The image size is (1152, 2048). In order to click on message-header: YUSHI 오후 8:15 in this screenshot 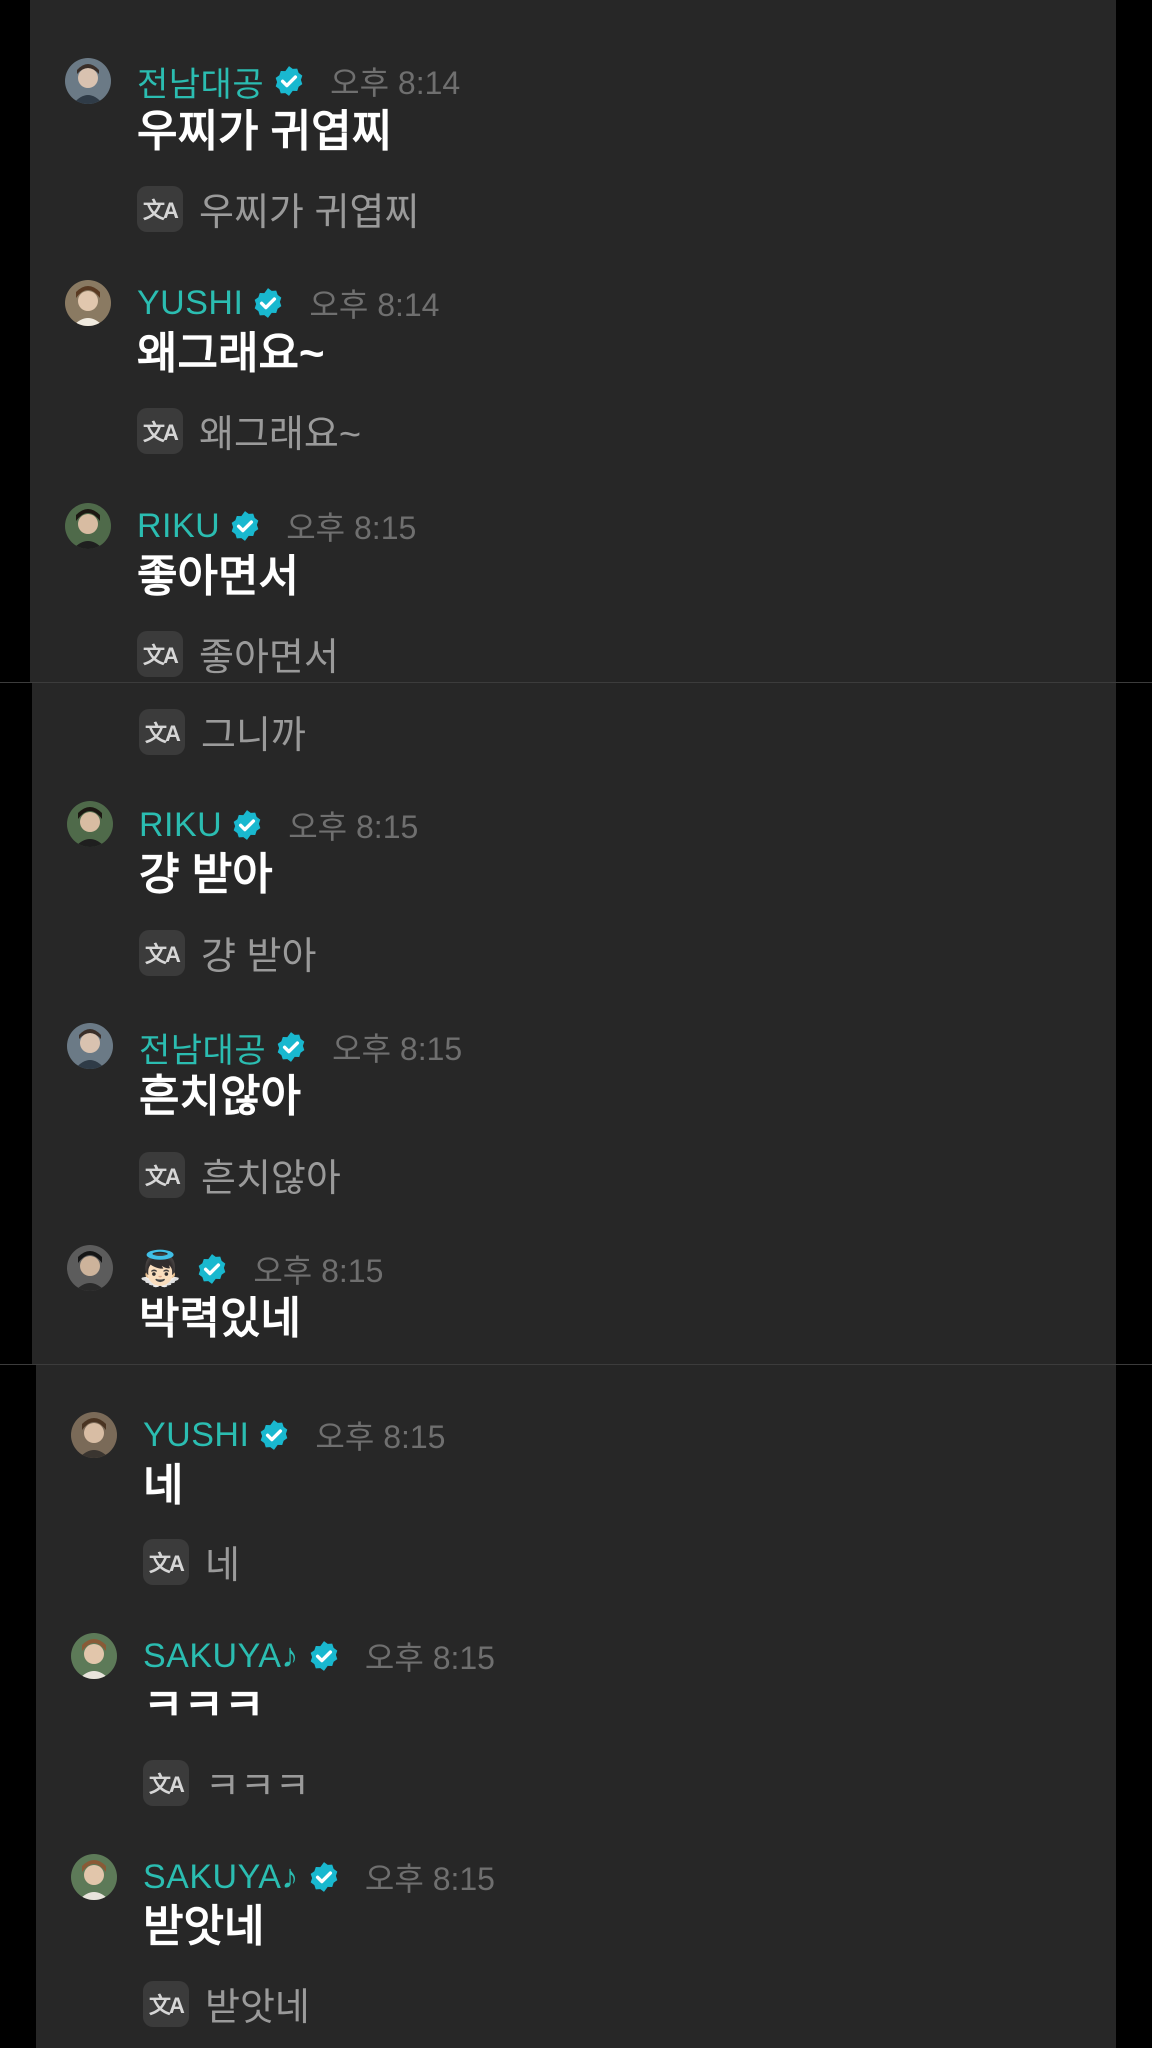, I will do `click(294, 1435)`.